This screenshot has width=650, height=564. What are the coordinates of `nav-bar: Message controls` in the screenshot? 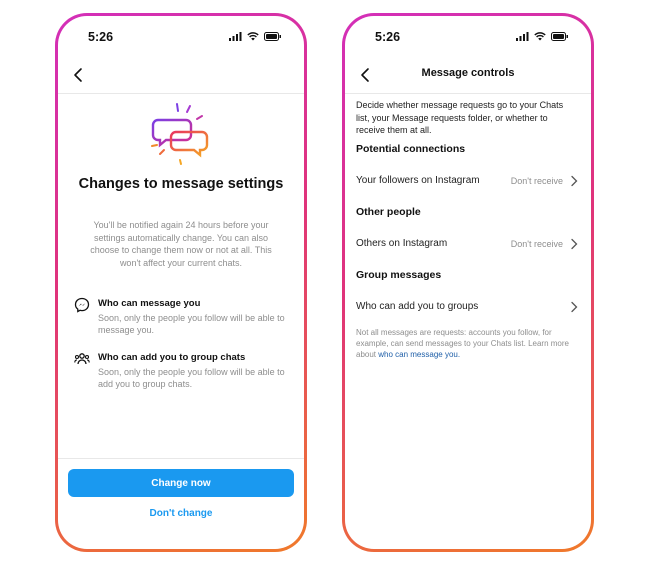 It's located at (468, 76).